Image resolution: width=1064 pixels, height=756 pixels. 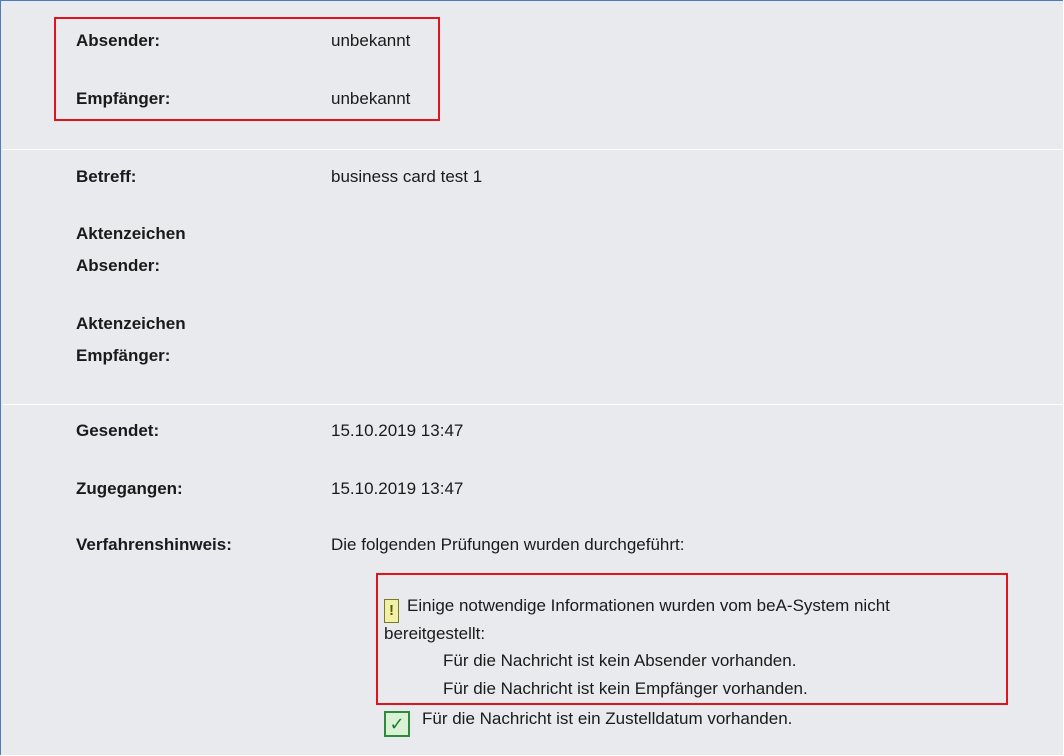 What do you see at coordinates (397, 488) in the screenshot?
I see `zugegangen-value: 15.10.2019 13:47` at bounding box center [397, 488].